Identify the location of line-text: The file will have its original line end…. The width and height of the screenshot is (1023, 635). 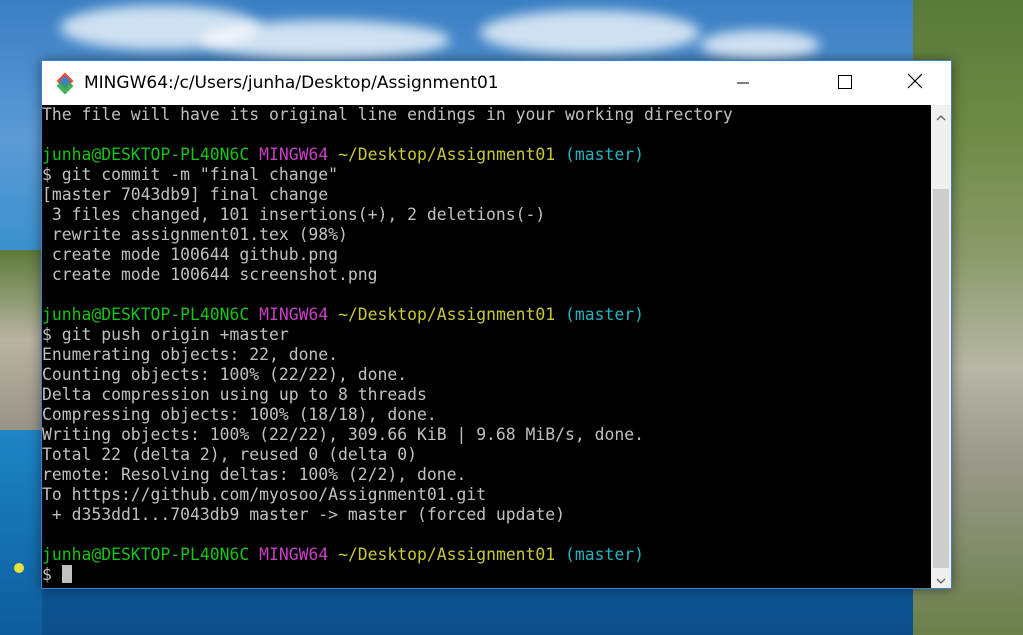
(387, 114).